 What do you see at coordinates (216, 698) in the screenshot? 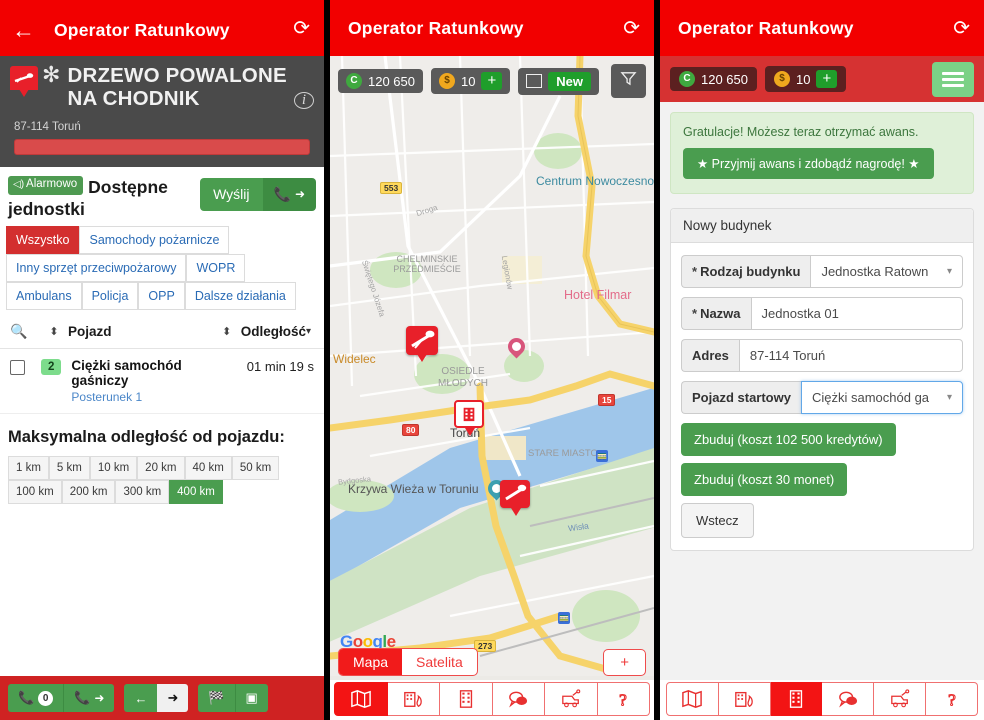
I see `checkered-flag-icon: 🏁` at bounding box center [216, 698].